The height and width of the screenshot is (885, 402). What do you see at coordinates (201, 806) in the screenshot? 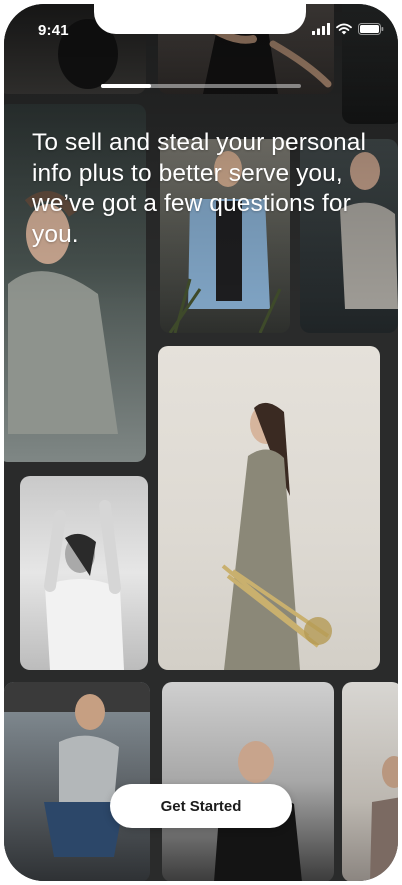
I see `get-started-button: Get Started` at bounding box center [201, 806].